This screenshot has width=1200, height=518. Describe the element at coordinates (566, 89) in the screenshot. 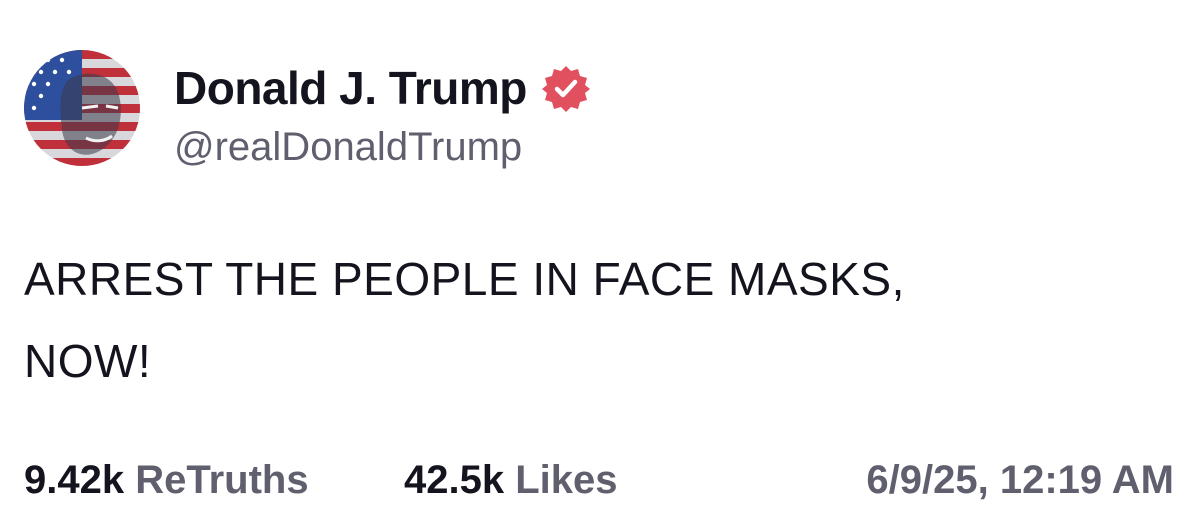

I see `verified-badge-icon` at that location.